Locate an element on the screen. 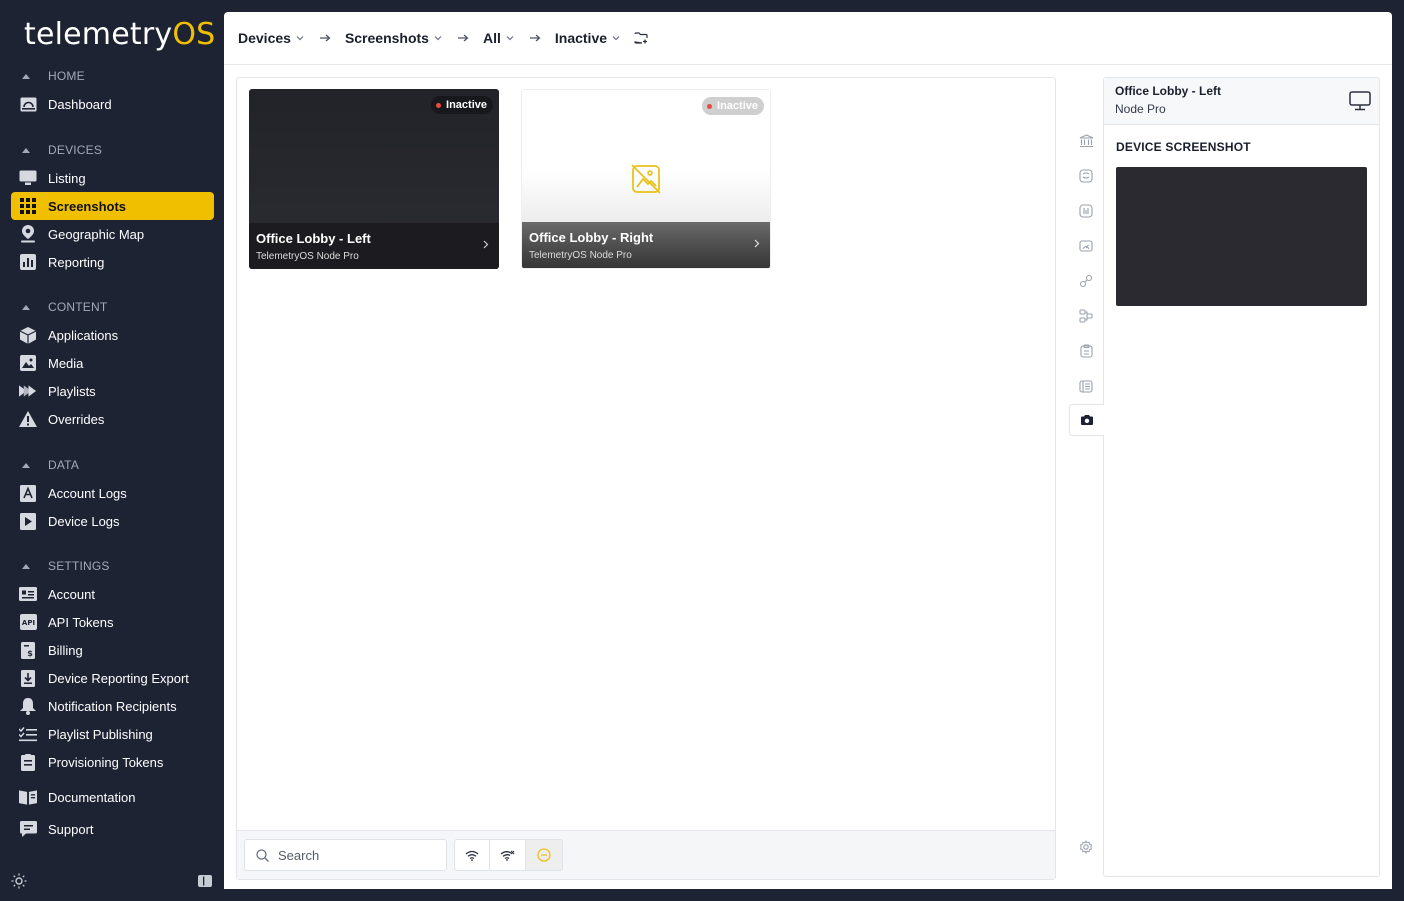 Image resolution: width=1404 pixels, height=901 pixels. breadcrumb-screenshots: Screenshots is located at coordinates (393, 38).